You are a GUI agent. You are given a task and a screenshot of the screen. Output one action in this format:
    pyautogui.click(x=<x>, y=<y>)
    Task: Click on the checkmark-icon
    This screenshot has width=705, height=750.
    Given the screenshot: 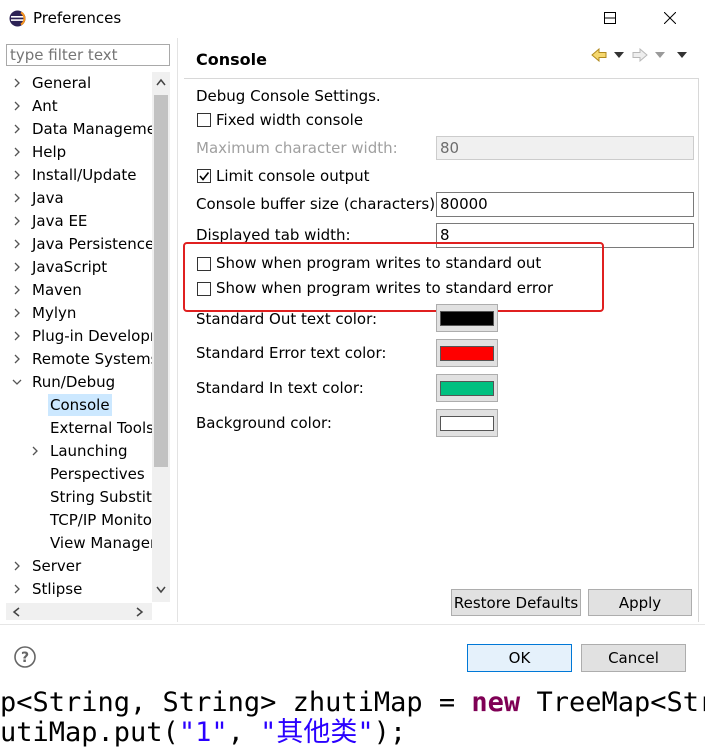 What is the action you would take?
    pyautogui.click(x=204, y=176)
    